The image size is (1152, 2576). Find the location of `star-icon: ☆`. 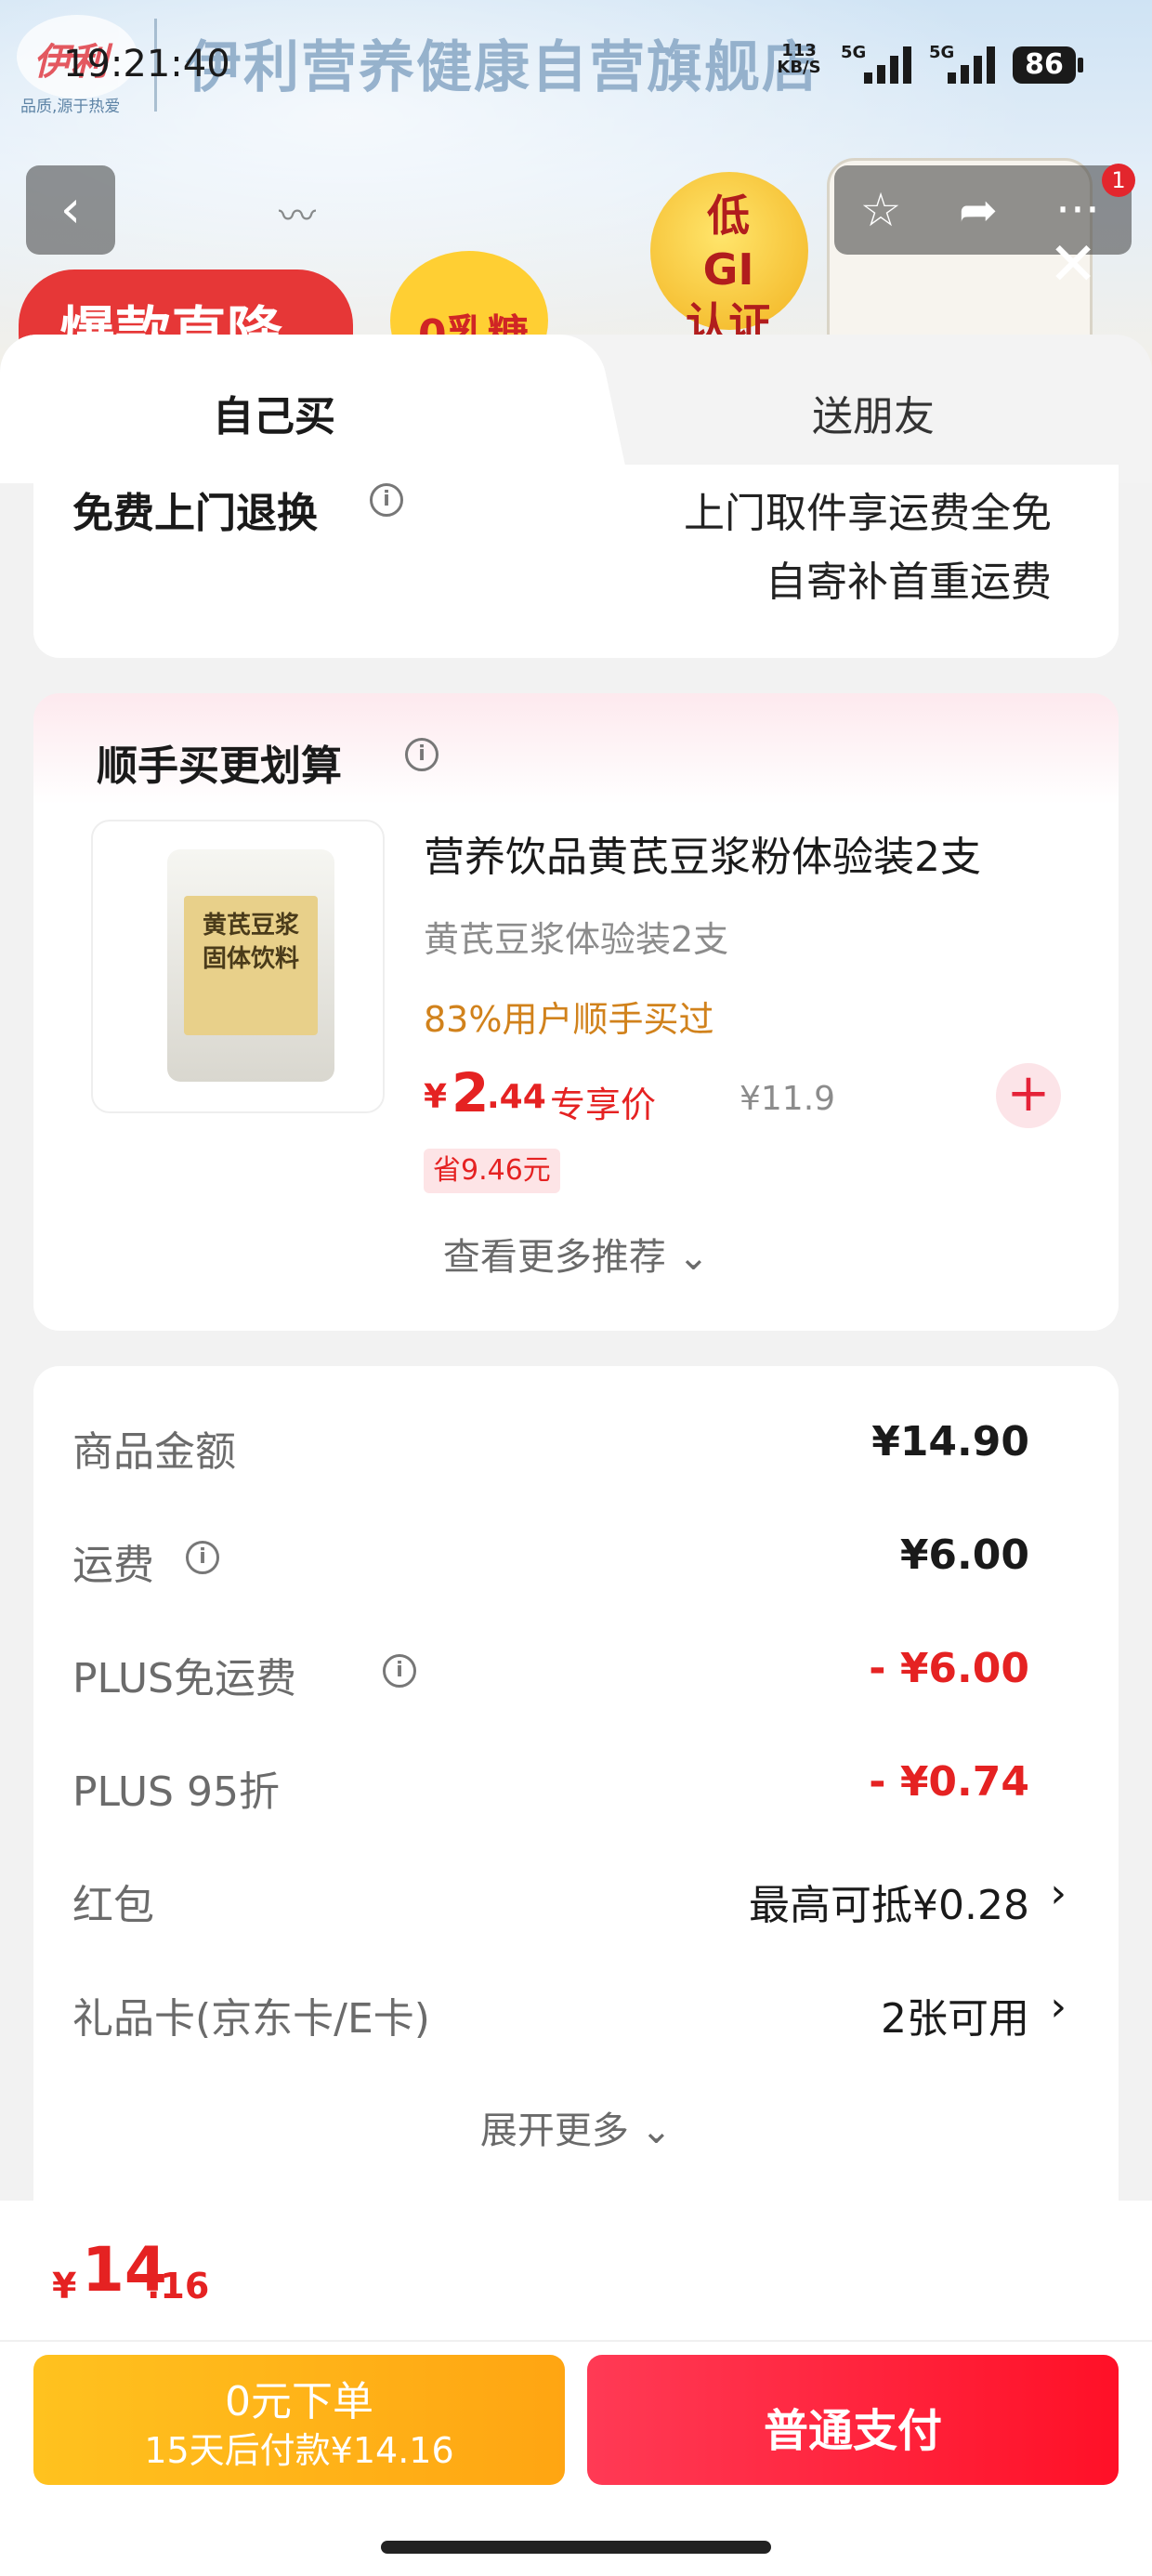

star-icon: ☆ is located at coordinates (880, 210).